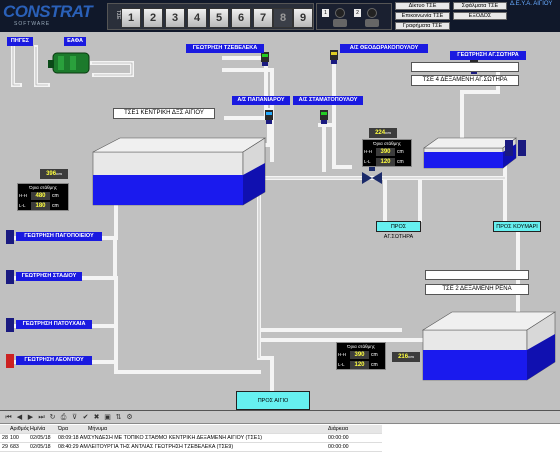  What do you see at coordinates (225, 48) in the screenshot?
I see `label-borehole-tzeveleka: ΓΕΩΤΡΗΣΗ ΤΖΕΒΕΛΕΚΑ` at bounding box center [225, 48].